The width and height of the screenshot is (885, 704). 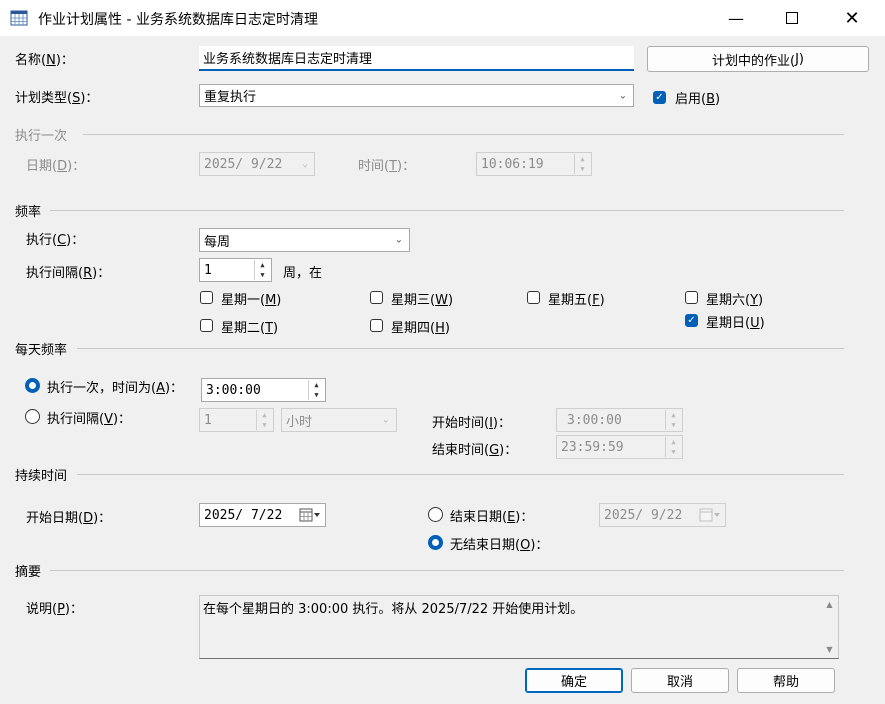 I want to click on occurs-once-radio, so click(x=32, y=385).